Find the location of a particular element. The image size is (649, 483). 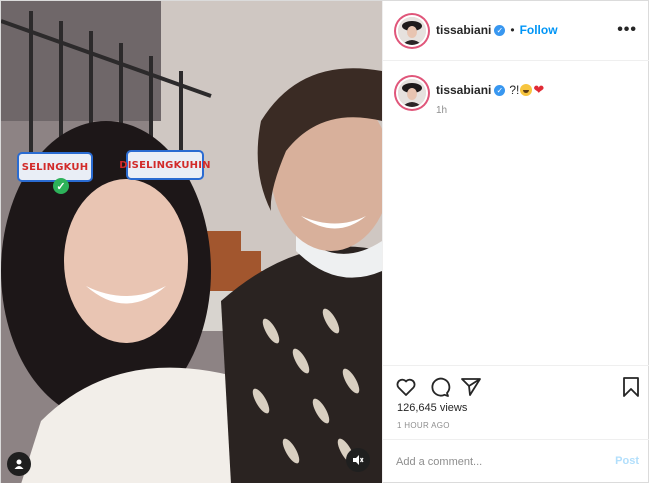

caption-text: ?! is located at coordinates (514, 90).